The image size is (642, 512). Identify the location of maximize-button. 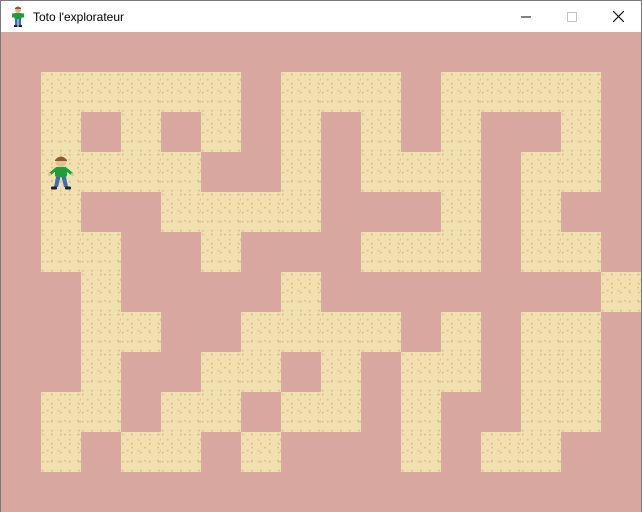
(572, 16).